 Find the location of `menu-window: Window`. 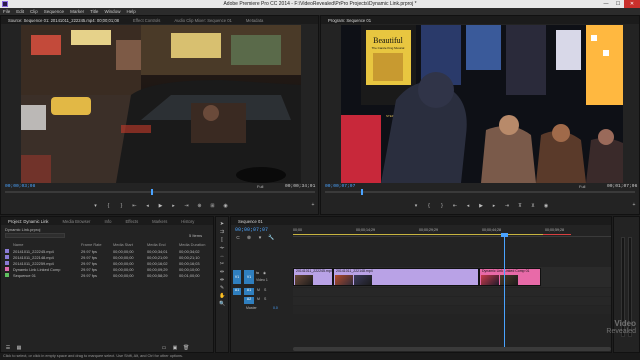

menu-window: Window is located at coordinates (112, 11).